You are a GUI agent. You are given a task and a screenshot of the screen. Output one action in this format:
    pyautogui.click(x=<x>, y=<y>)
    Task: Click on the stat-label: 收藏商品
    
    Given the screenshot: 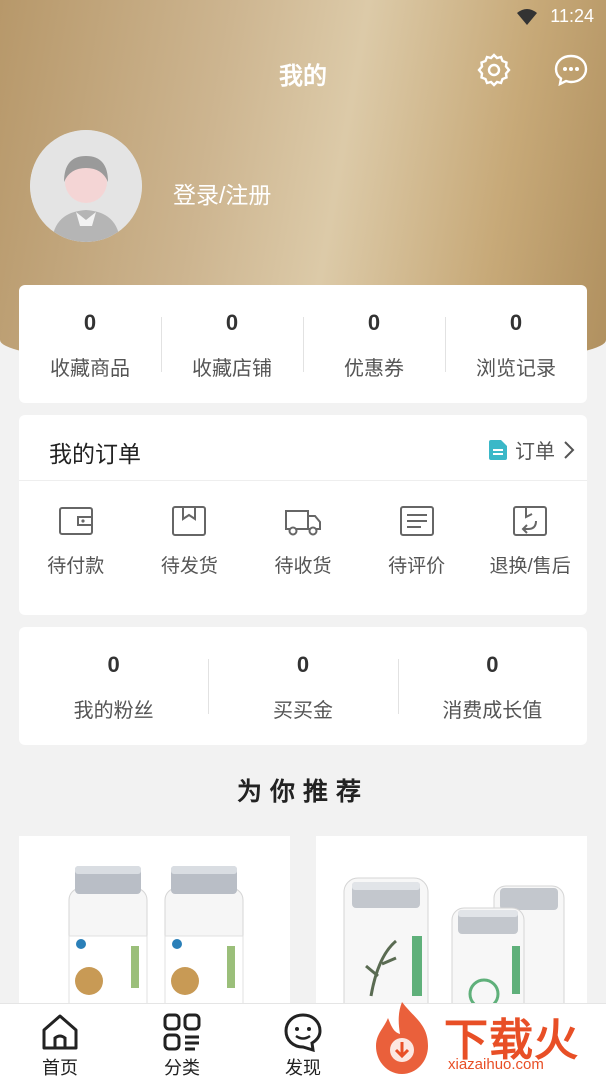 What is the action you would take?
    pyautogui.click(x=90, y=369)
    